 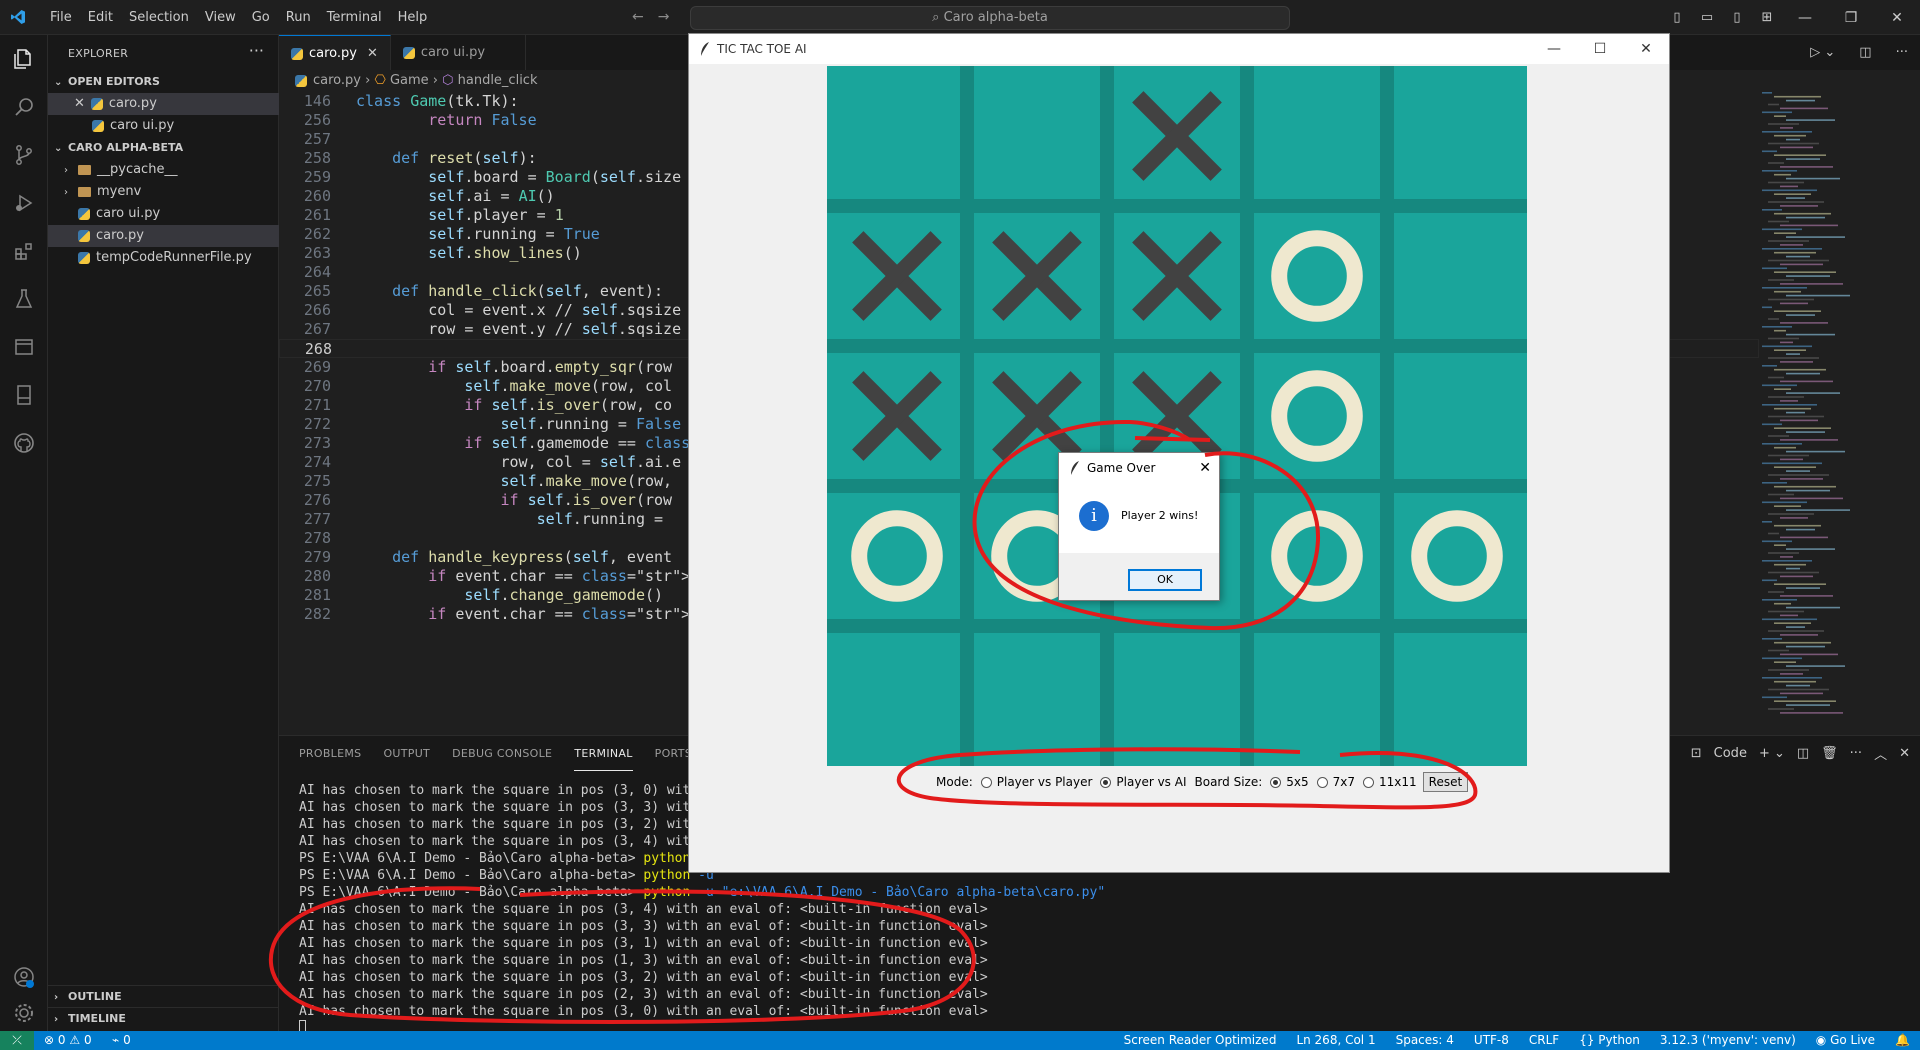 What do you see at coordinates (1276, 782) in the screenshot?
I see `radio-size-5x5` at bounding box center [1276, 782].